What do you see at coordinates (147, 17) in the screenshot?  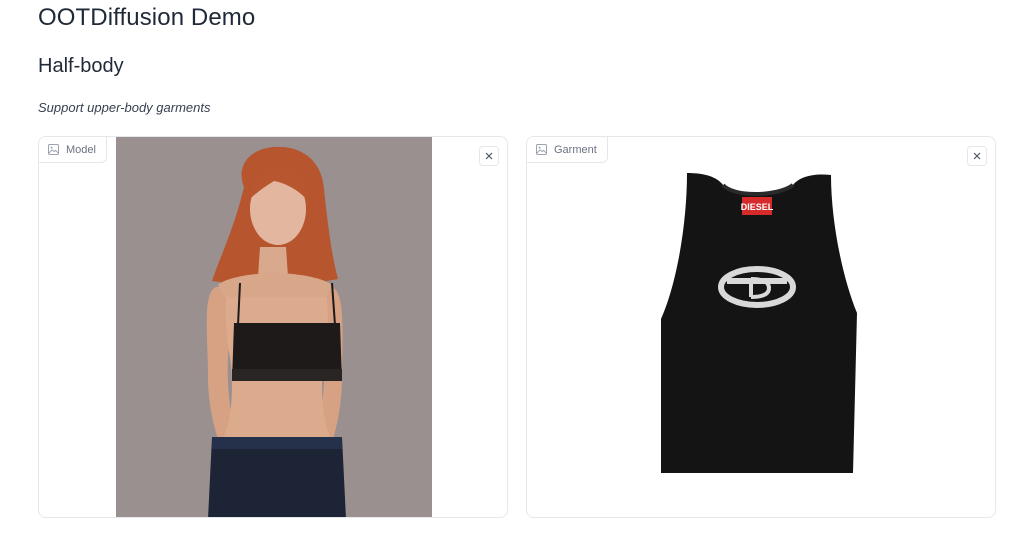 I see `page-title: OOTDiffusion Demo` at bounding box center [147, 17].